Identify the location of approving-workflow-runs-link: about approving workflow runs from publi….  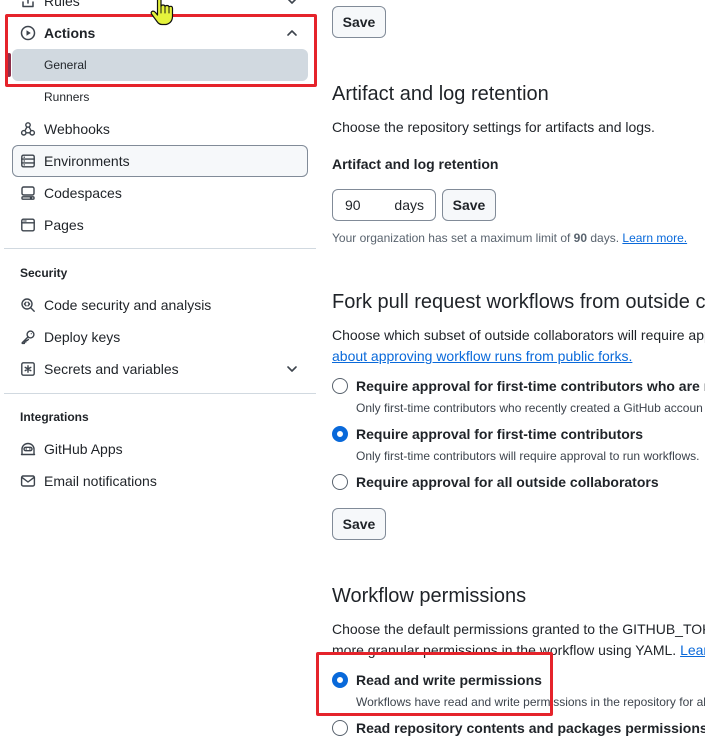
(482, 356).